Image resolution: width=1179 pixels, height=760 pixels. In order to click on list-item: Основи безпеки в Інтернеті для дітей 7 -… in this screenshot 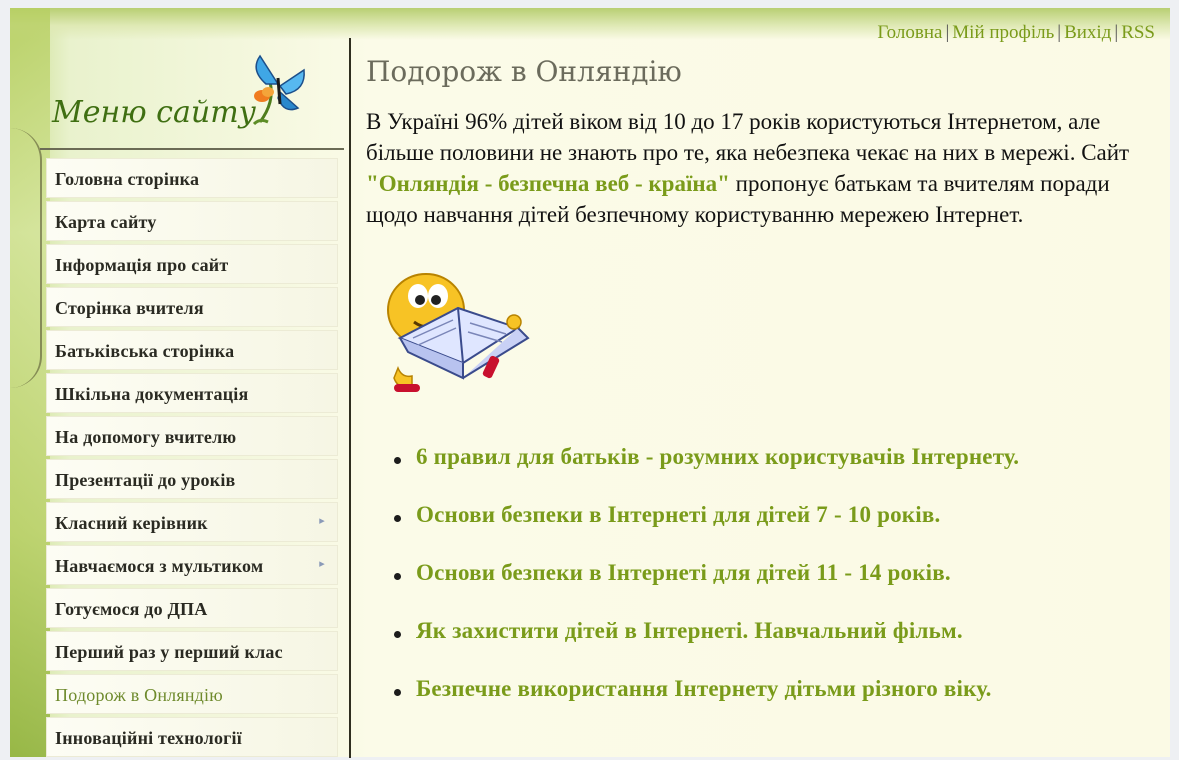, I will do `click(770, 515)`.